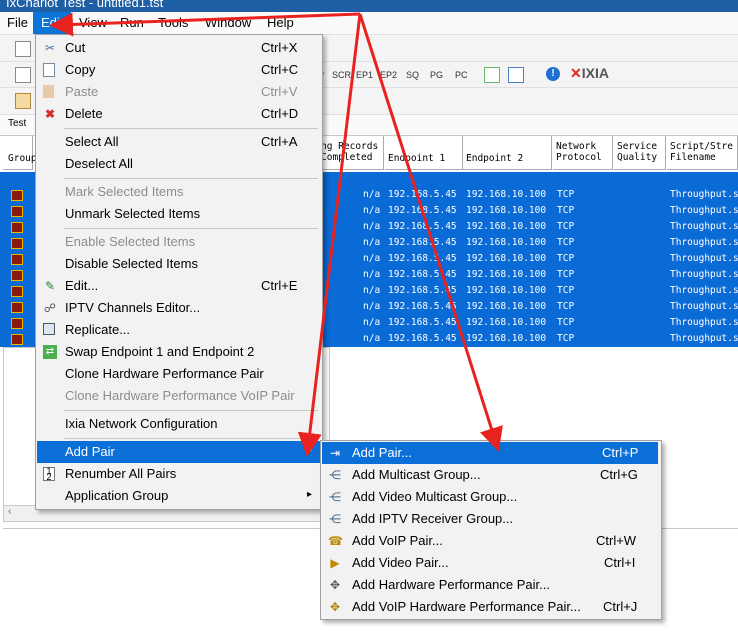 This screenshot has width=738, height=639. What do you see at coordinates (329, 235) in the screenshot?
I see `arrow-to-add-pair` at bounding box center [329, 235].